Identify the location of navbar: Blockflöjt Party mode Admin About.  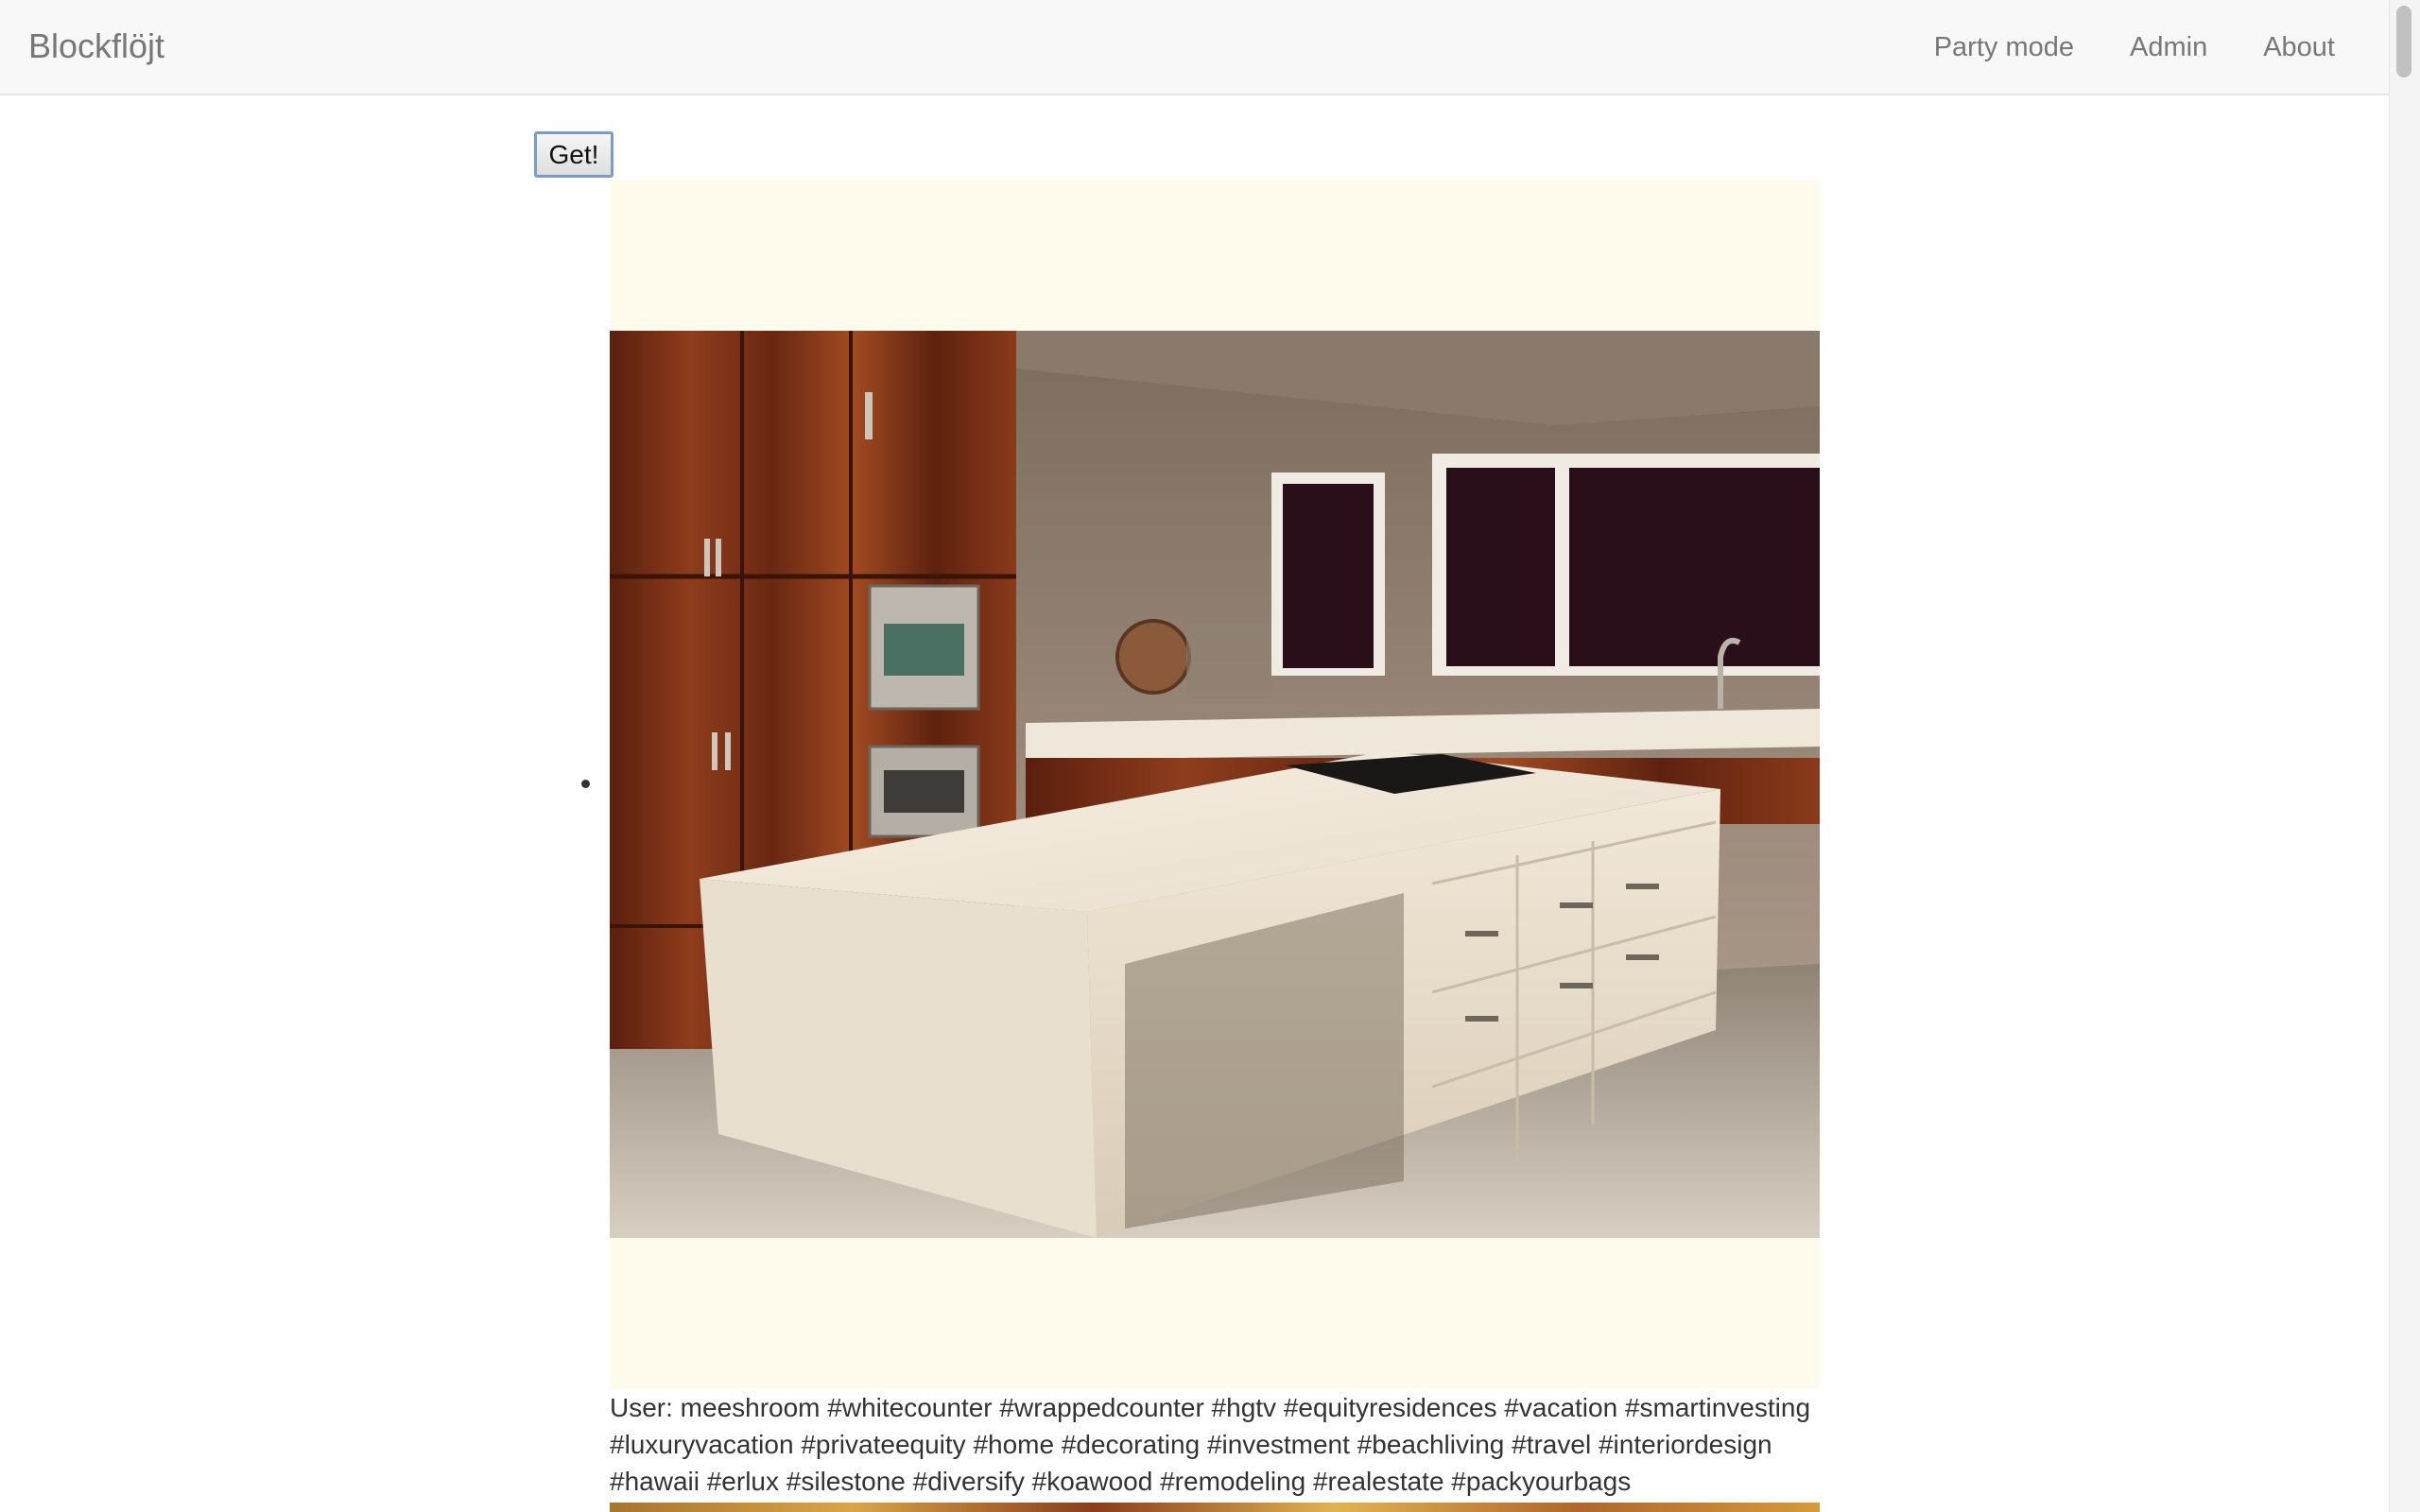
(1195, 47).